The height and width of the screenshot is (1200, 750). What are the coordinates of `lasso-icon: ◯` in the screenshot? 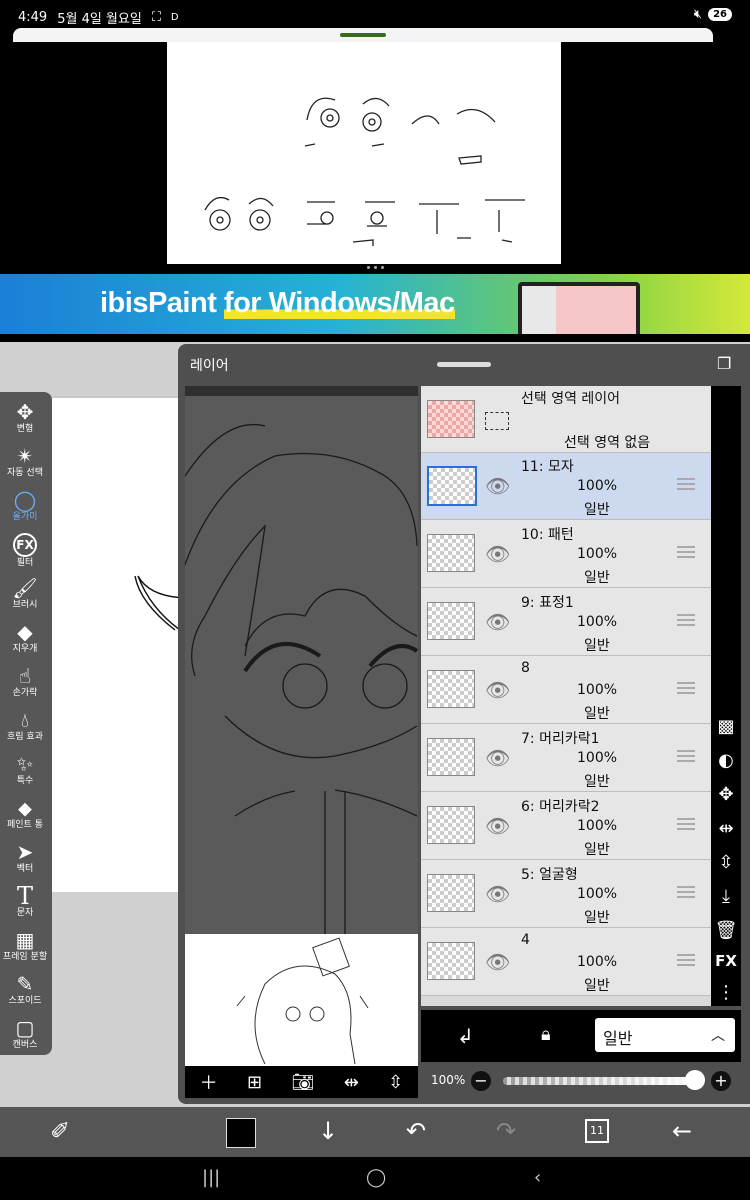 It's located at (25, 500).